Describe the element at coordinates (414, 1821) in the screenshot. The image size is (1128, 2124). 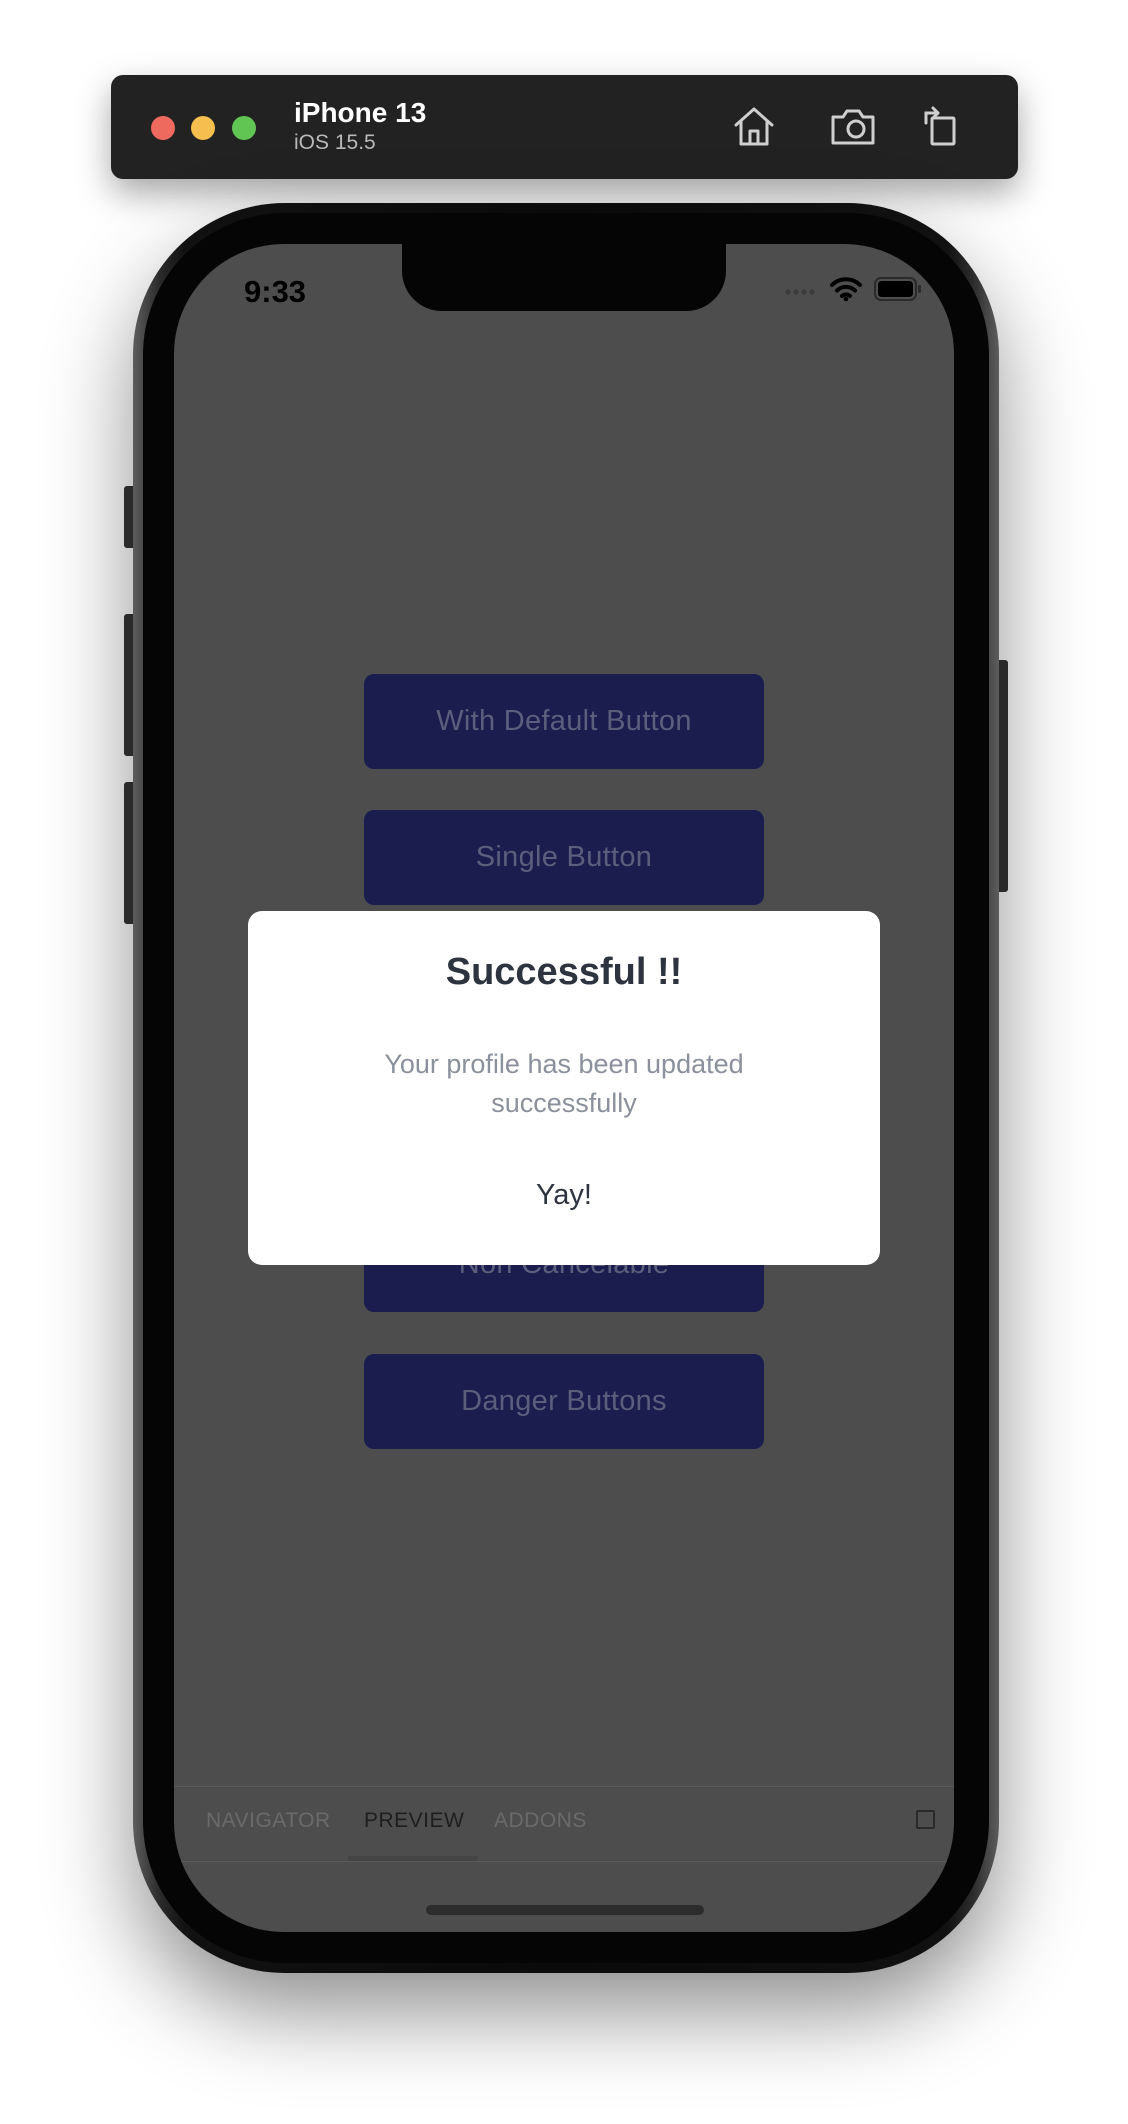
I see `tab-preview: PREVIEW` at that location.